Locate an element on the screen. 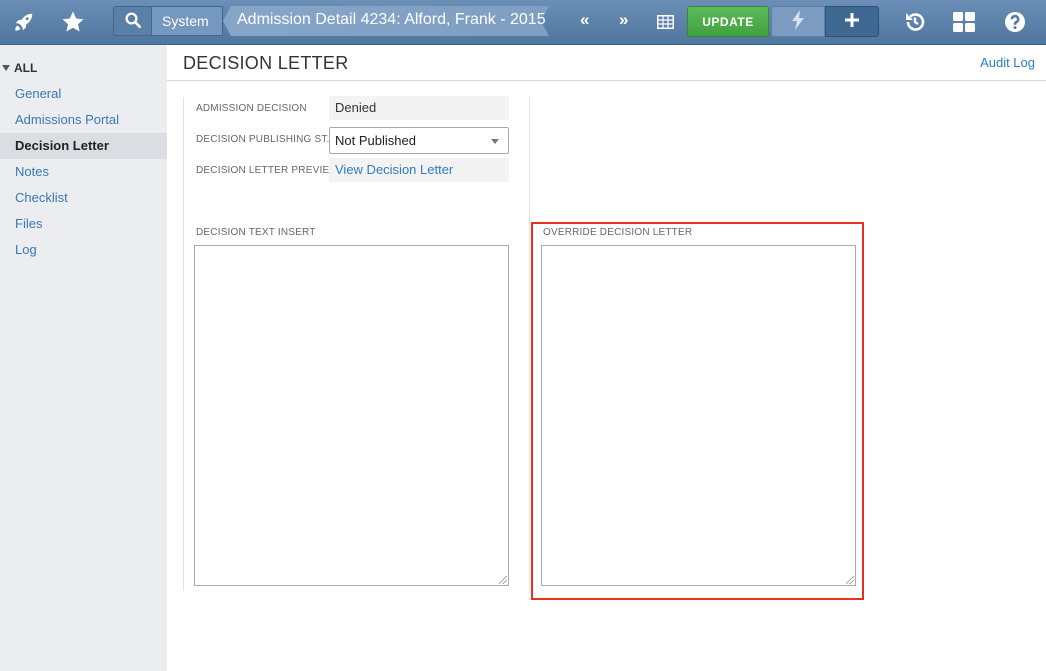 This screenshot has width=1046, height=671. left-column-divider is located at coordinates (183, 344).